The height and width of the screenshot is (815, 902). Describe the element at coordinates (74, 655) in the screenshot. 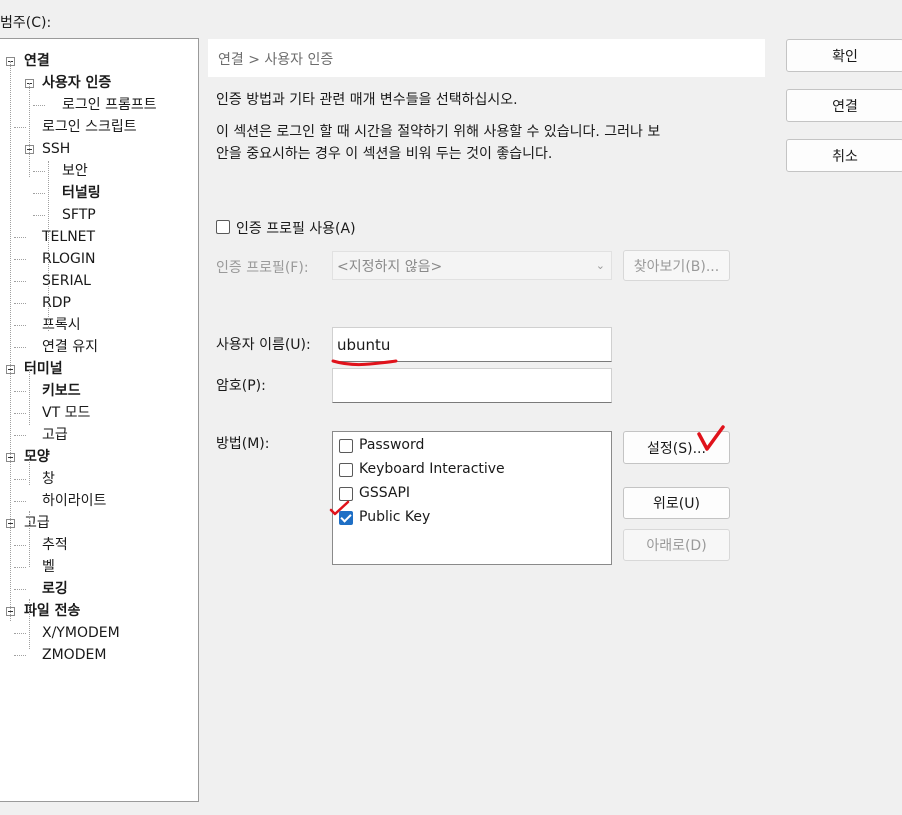

I see `tree-item-zmodem: ZMODEM` at that location.